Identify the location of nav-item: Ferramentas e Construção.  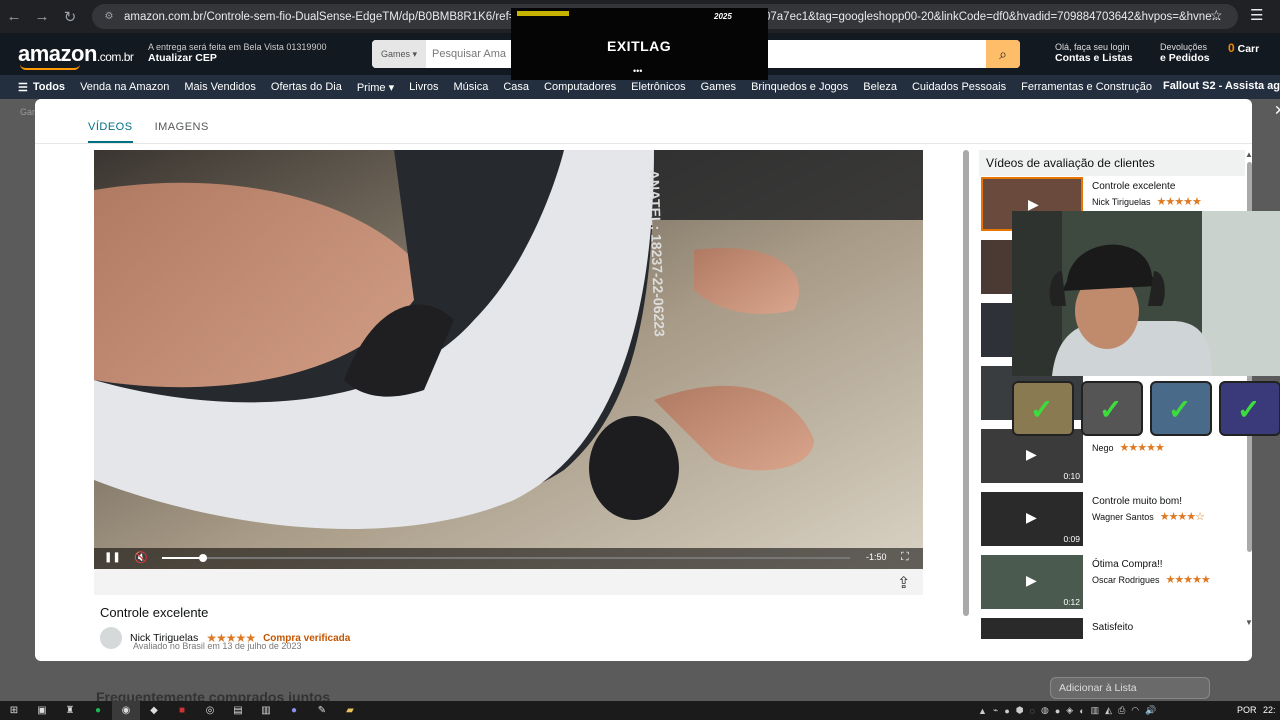
(1086, 87).